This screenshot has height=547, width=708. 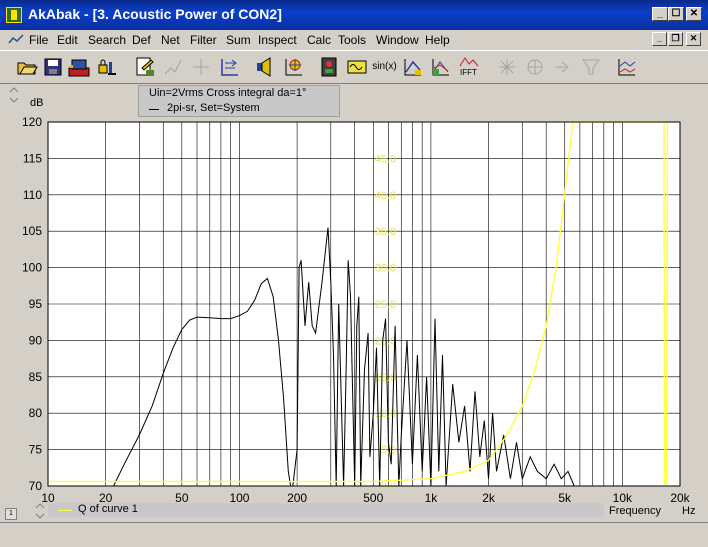 What do you see at coordinates (65, 510) in the screenshot?
I see `q-series-swatch` at bounding box center [65, 510].